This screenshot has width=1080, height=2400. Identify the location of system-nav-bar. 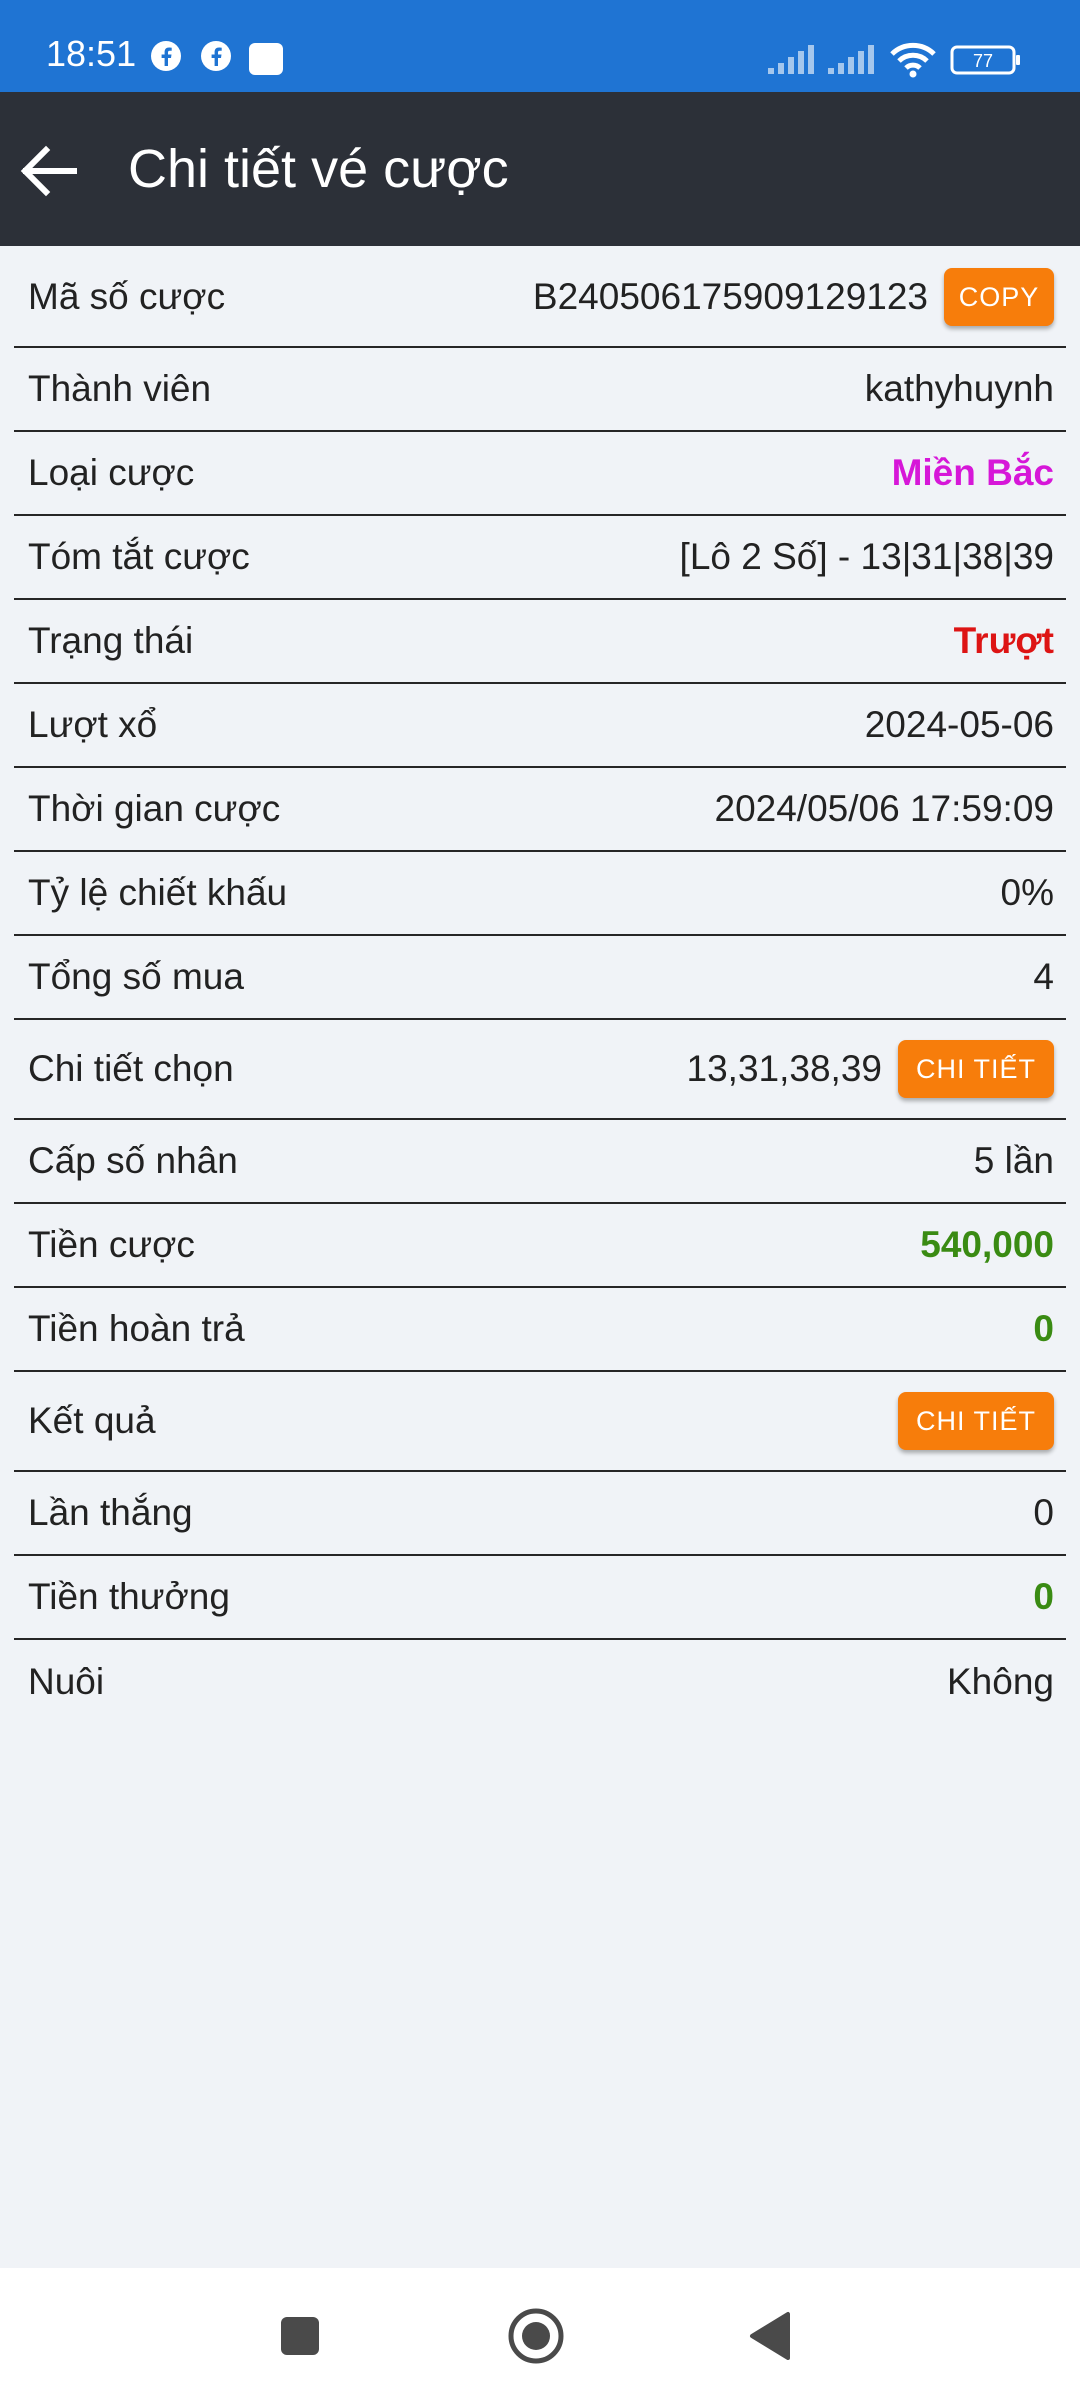
(540, 2334).